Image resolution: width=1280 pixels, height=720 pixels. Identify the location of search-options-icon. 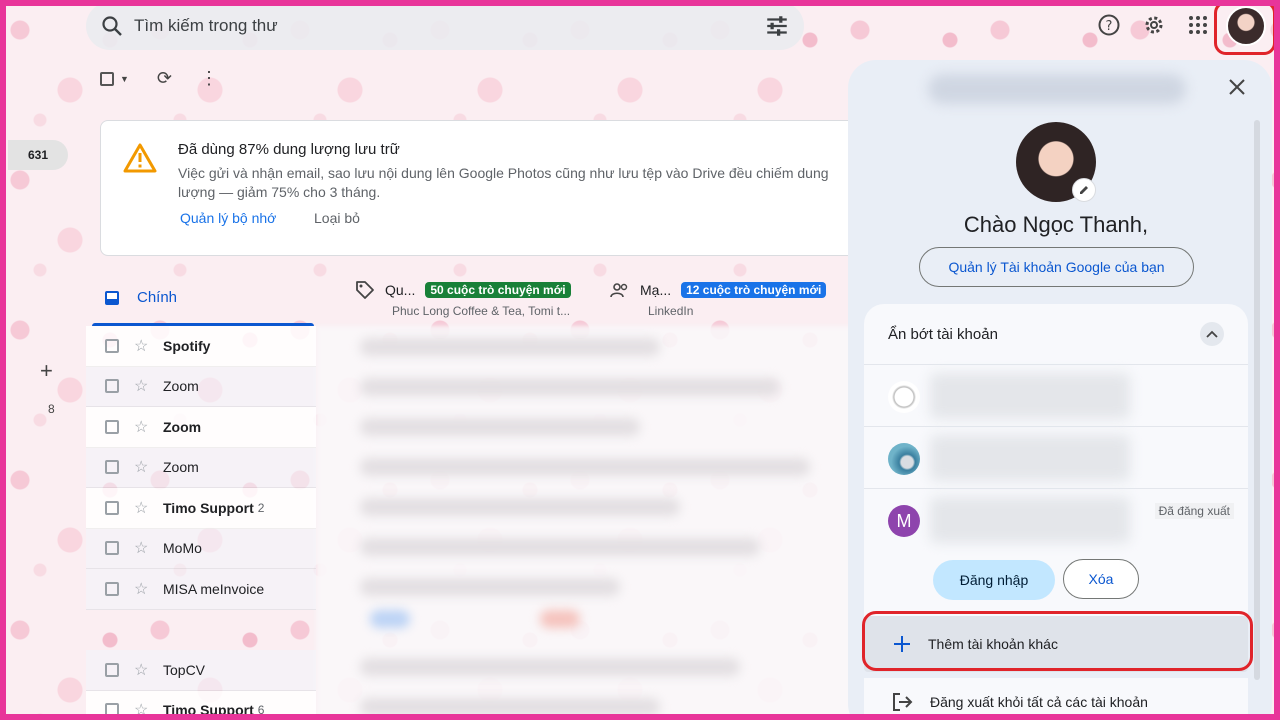
(777, 26).